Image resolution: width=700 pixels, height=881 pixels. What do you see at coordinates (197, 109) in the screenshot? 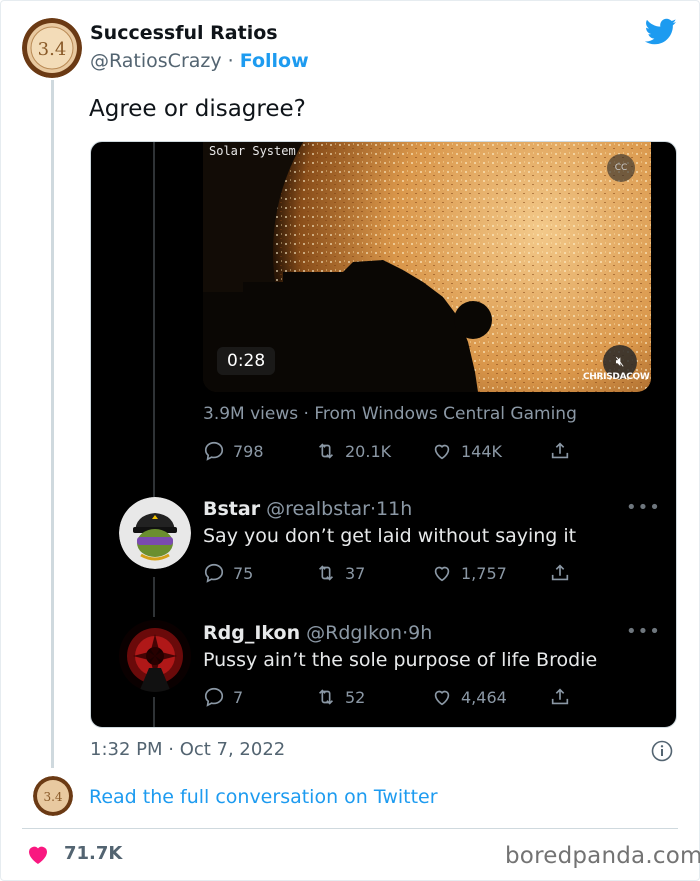
I see `tweet-text: Agree or disagree?` at bounding box center [197, 109].